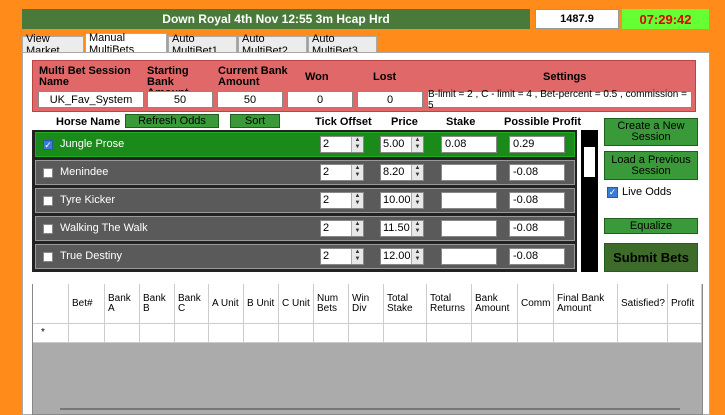 The image size is (725, 415). Describe the element at coordinates (449, 304) in the screenshot. I see `col-header: Total Returns` at that location.